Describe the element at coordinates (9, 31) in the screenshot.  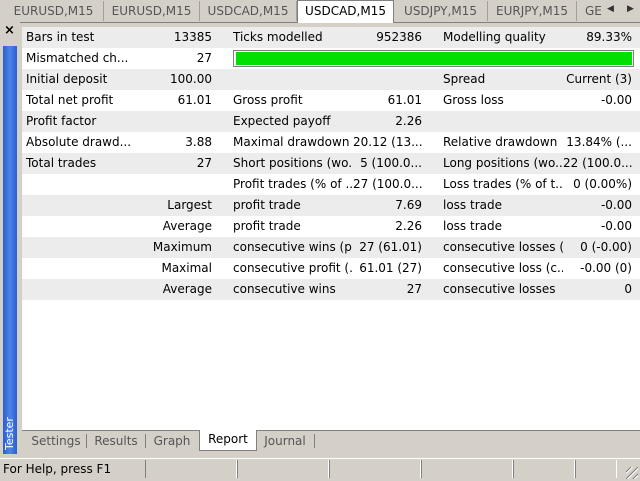
I see `close-icon: ×` at that location.